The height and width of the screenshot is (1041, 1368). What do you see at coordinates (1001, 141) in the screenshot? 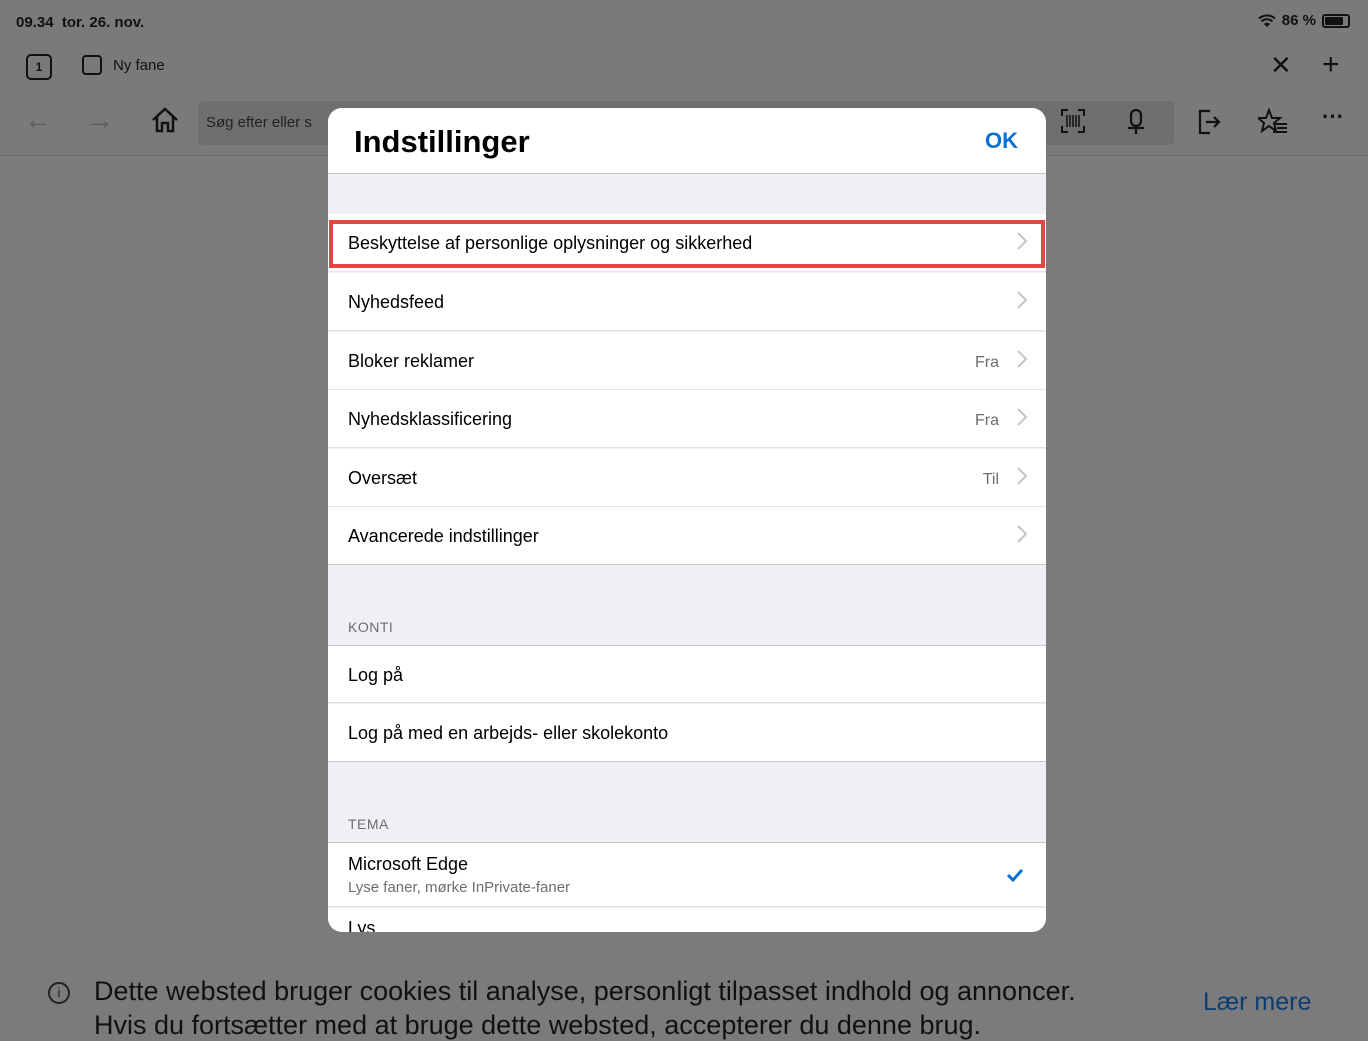
I see `ok-button: OK` at bounding box center [1001, 141].